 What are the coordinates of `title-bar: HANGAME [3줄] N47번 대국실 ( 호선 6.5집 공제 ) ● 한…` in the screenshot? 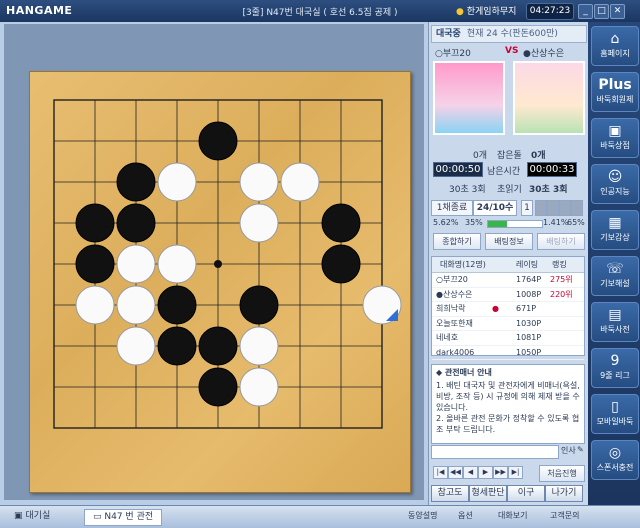 It's located at (320, 11).